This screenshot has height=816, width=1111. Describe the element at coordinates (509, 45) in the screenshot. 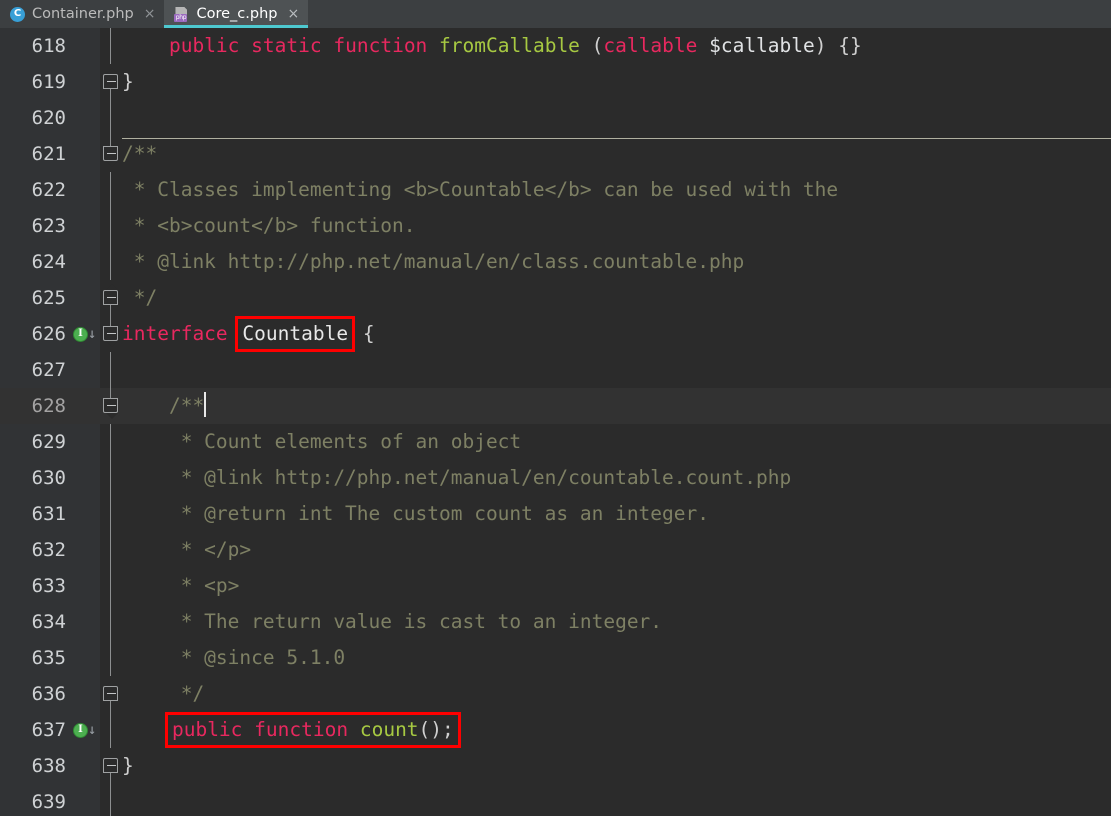

I see `code-token: fromCallable` at that location.